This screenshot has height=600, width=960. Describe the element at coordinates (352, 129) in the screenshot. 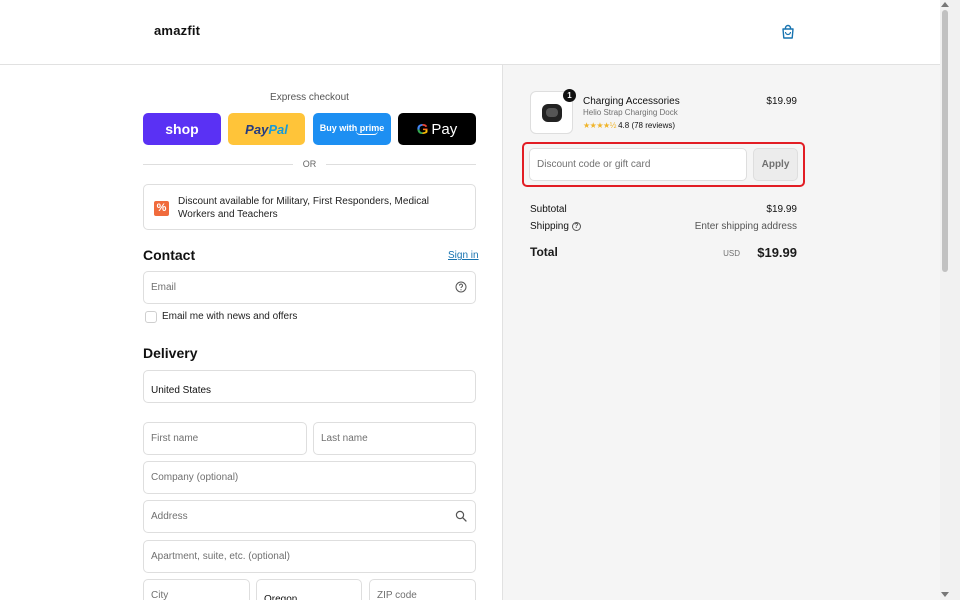

I see `amazon-buy-with-prime-button: Buy with prime` at that location.